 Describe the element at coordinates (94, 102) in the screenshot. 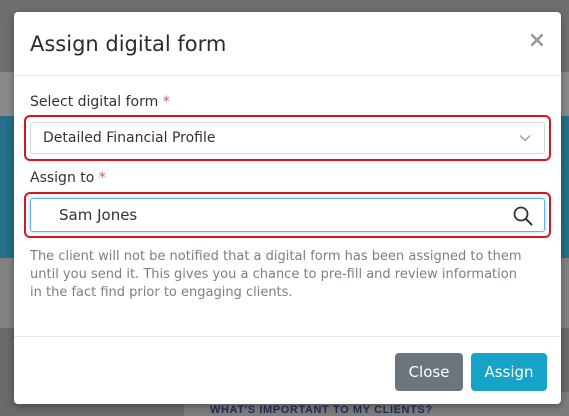

I see `select-form-label-text: Select digital form` at that location.